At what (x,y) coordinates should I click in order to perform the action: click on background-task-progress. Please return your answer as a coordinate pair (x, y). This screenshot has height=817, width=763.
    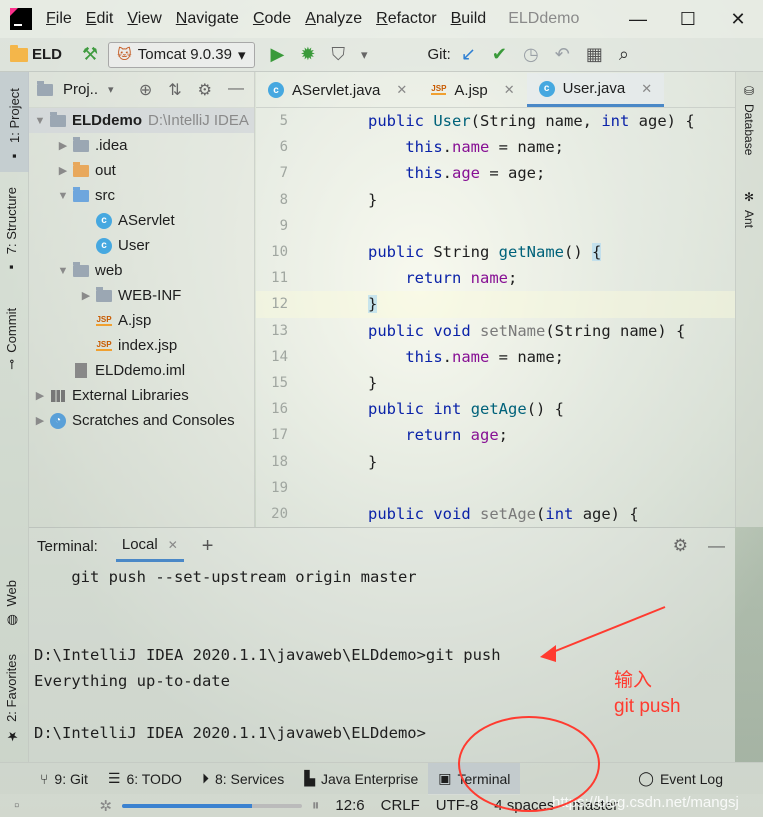
    Looking at the image, I should click on (211, 805).